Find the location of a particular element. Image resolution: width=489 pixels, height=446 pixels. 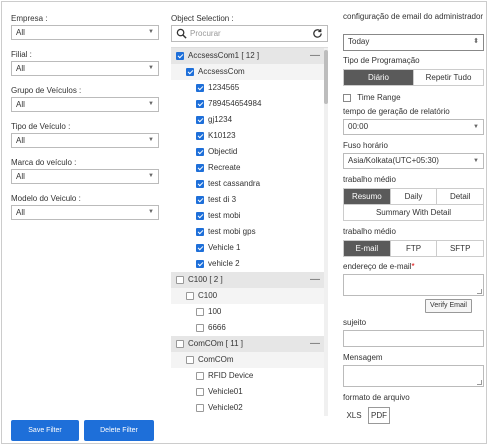

tree-scrollbar is located at coordinates (326, 232).